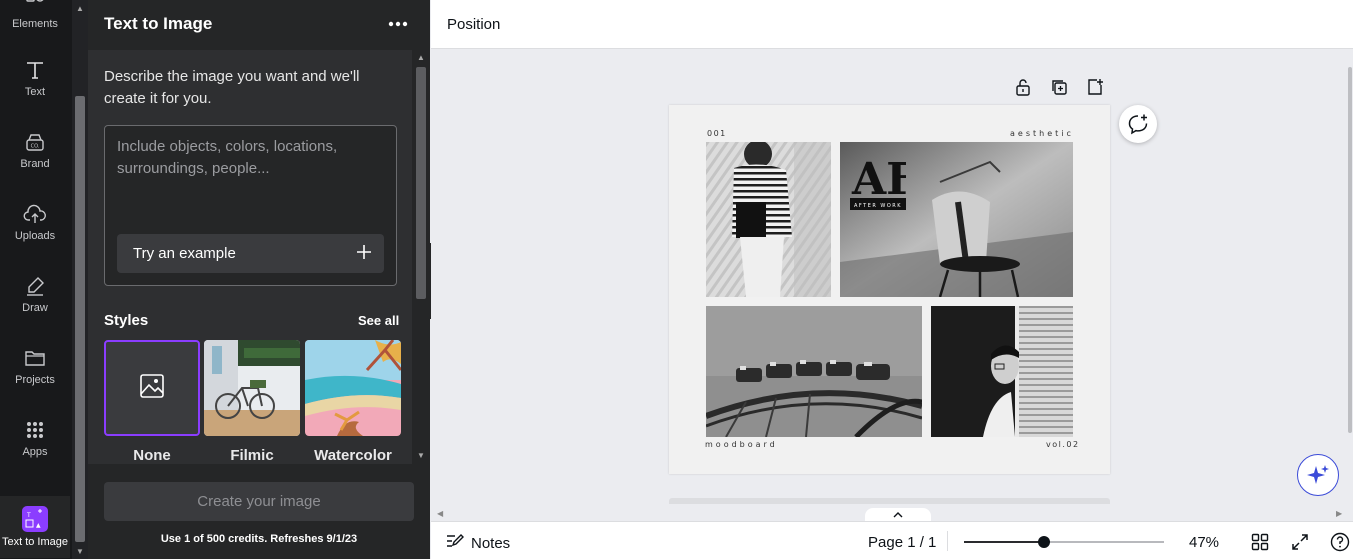 This screenshot has width=1353, height=559. Describe the element at coordinates (35, 380) in the screenshot. I see `rail-label-projects: Projects` at that location.